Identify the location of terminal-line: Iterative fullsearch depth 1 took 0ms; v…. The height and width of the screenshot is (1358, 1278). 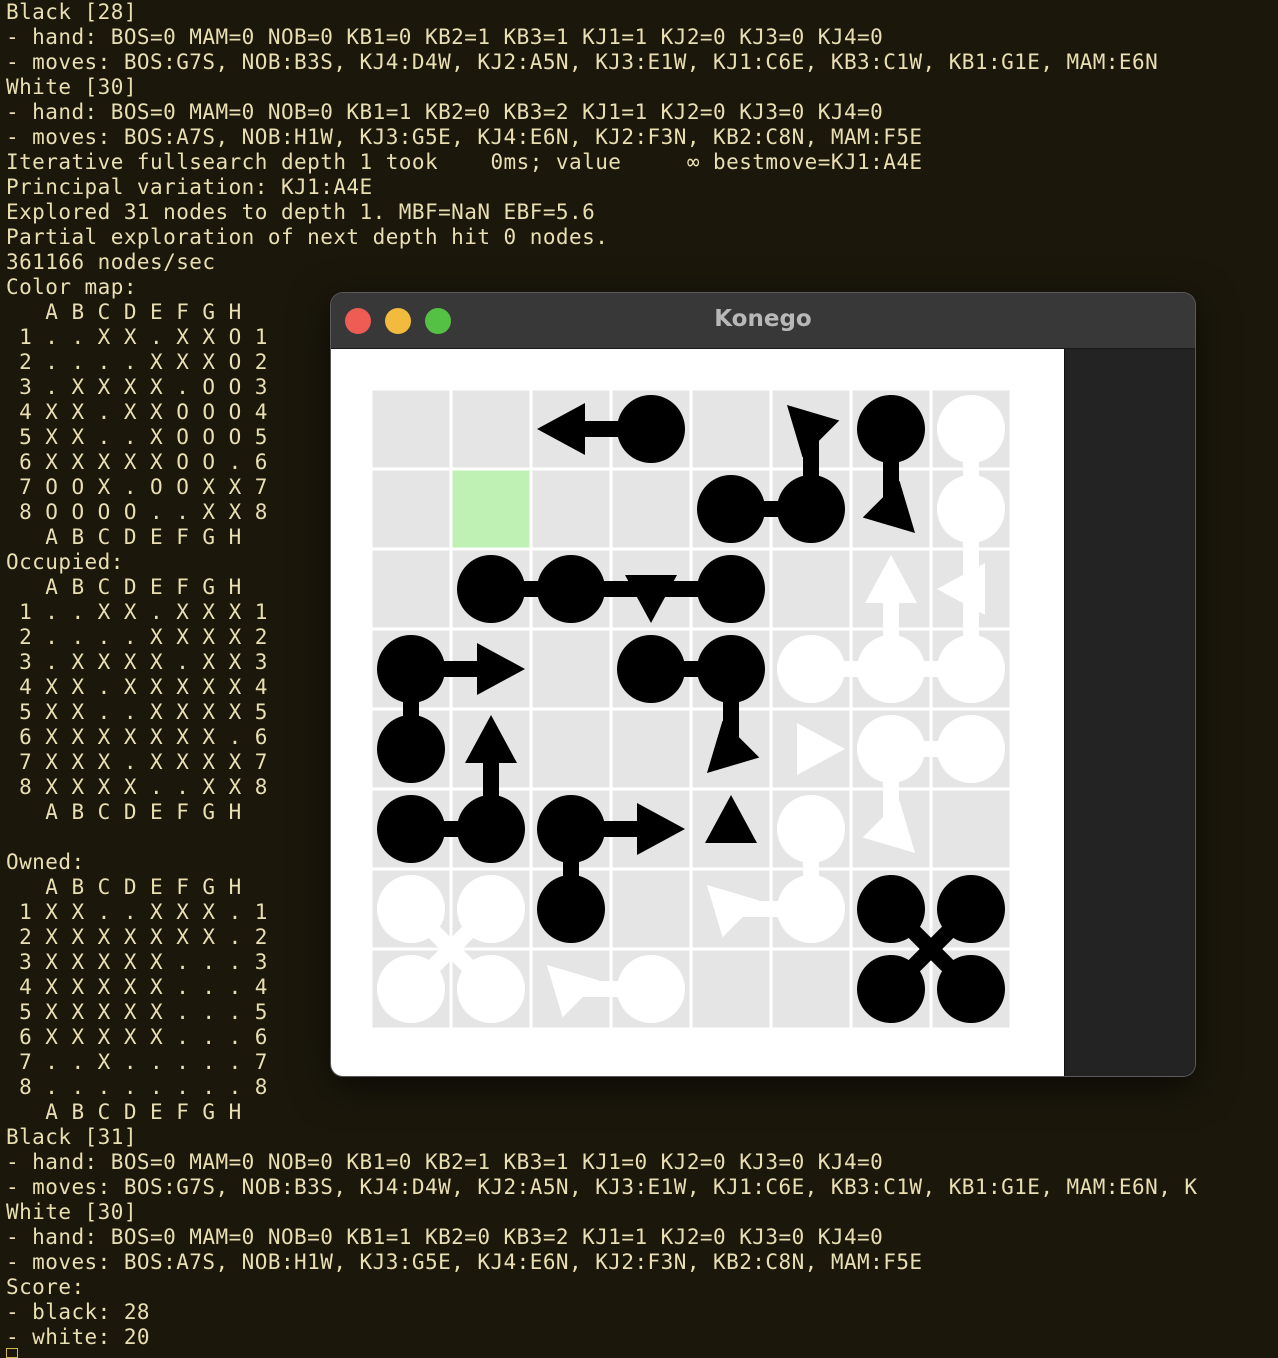
(464, 162).